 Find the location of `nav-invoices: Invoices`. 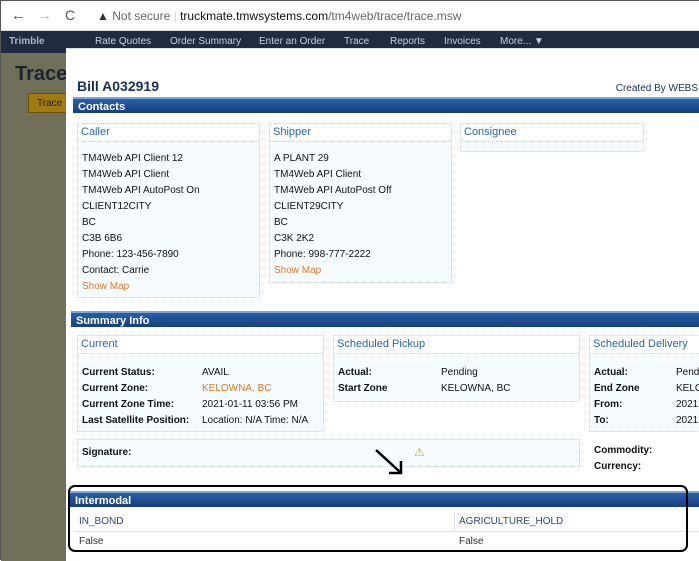

nav-invoices: Invoices is located at coordinates (462, 41).